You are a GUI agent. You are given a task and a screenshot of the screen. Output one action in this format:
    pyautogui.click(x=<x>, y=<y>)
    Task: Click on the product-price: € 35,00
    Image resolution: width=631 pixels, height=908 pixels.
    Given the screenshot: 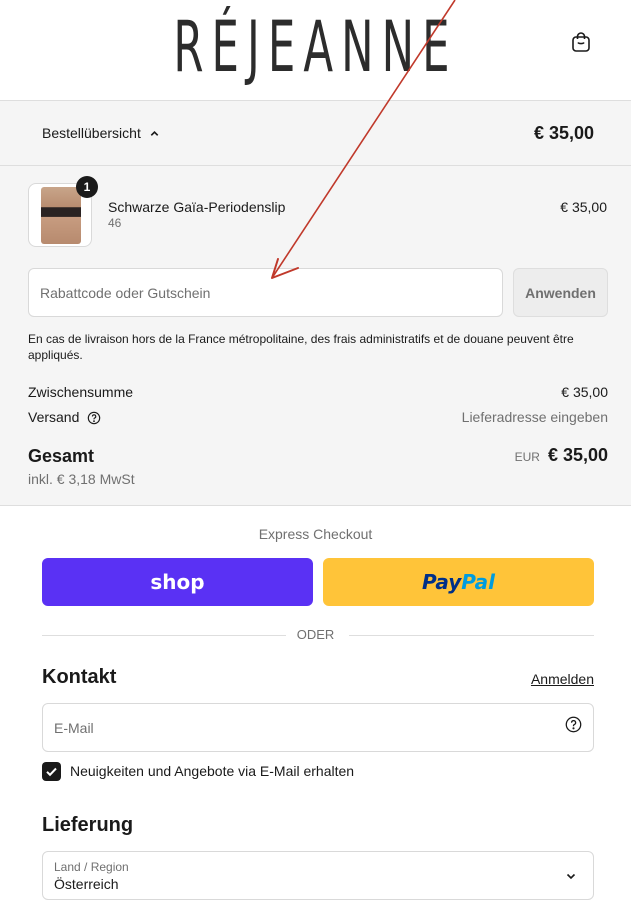 What is the action you would take?
    pyautogui.click(x=583, y=207)
    